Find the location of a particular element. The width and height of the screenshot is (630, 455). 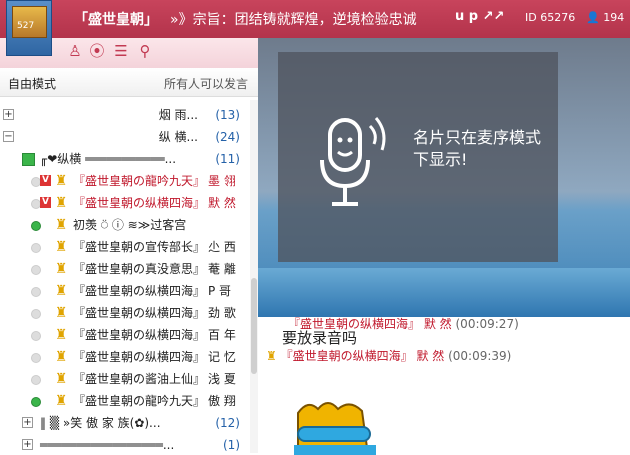

user-nick: 百 年 is located at coordinates (222, 335).